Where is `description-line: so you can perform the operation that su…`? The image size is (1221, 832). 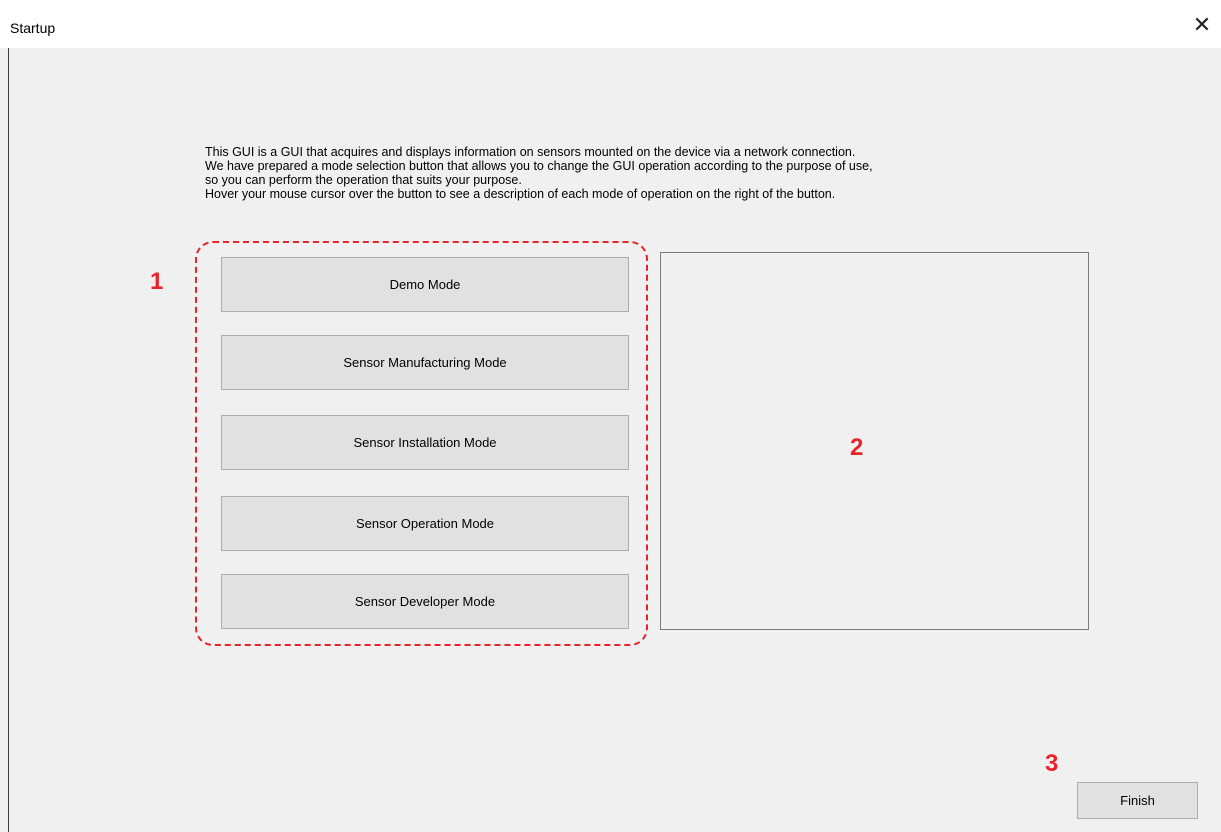 description-line: so you can perform the operation that su… is located at coordinates (363, 180).